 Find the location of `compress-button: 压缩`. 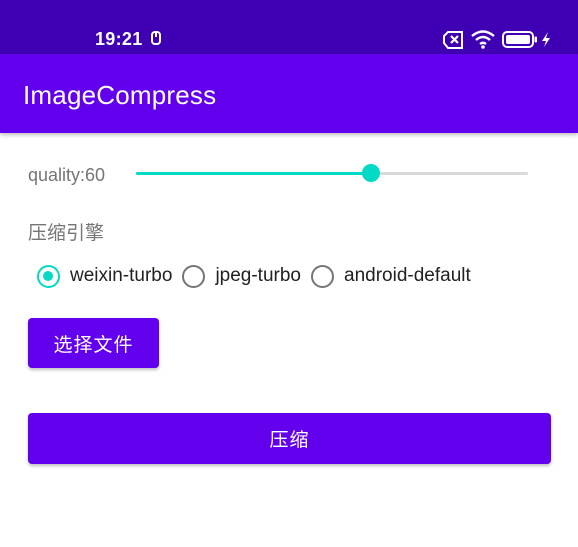

compress-button: 压缩 is located at coordinates (289, 438).